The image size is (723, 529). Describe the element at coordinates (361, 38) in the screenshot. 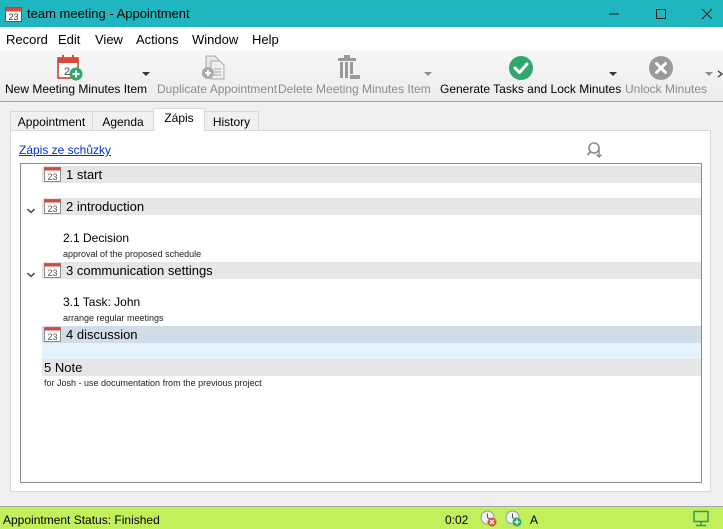

I see `menu-bar: Record Edit View Actions Window Help` at that location.